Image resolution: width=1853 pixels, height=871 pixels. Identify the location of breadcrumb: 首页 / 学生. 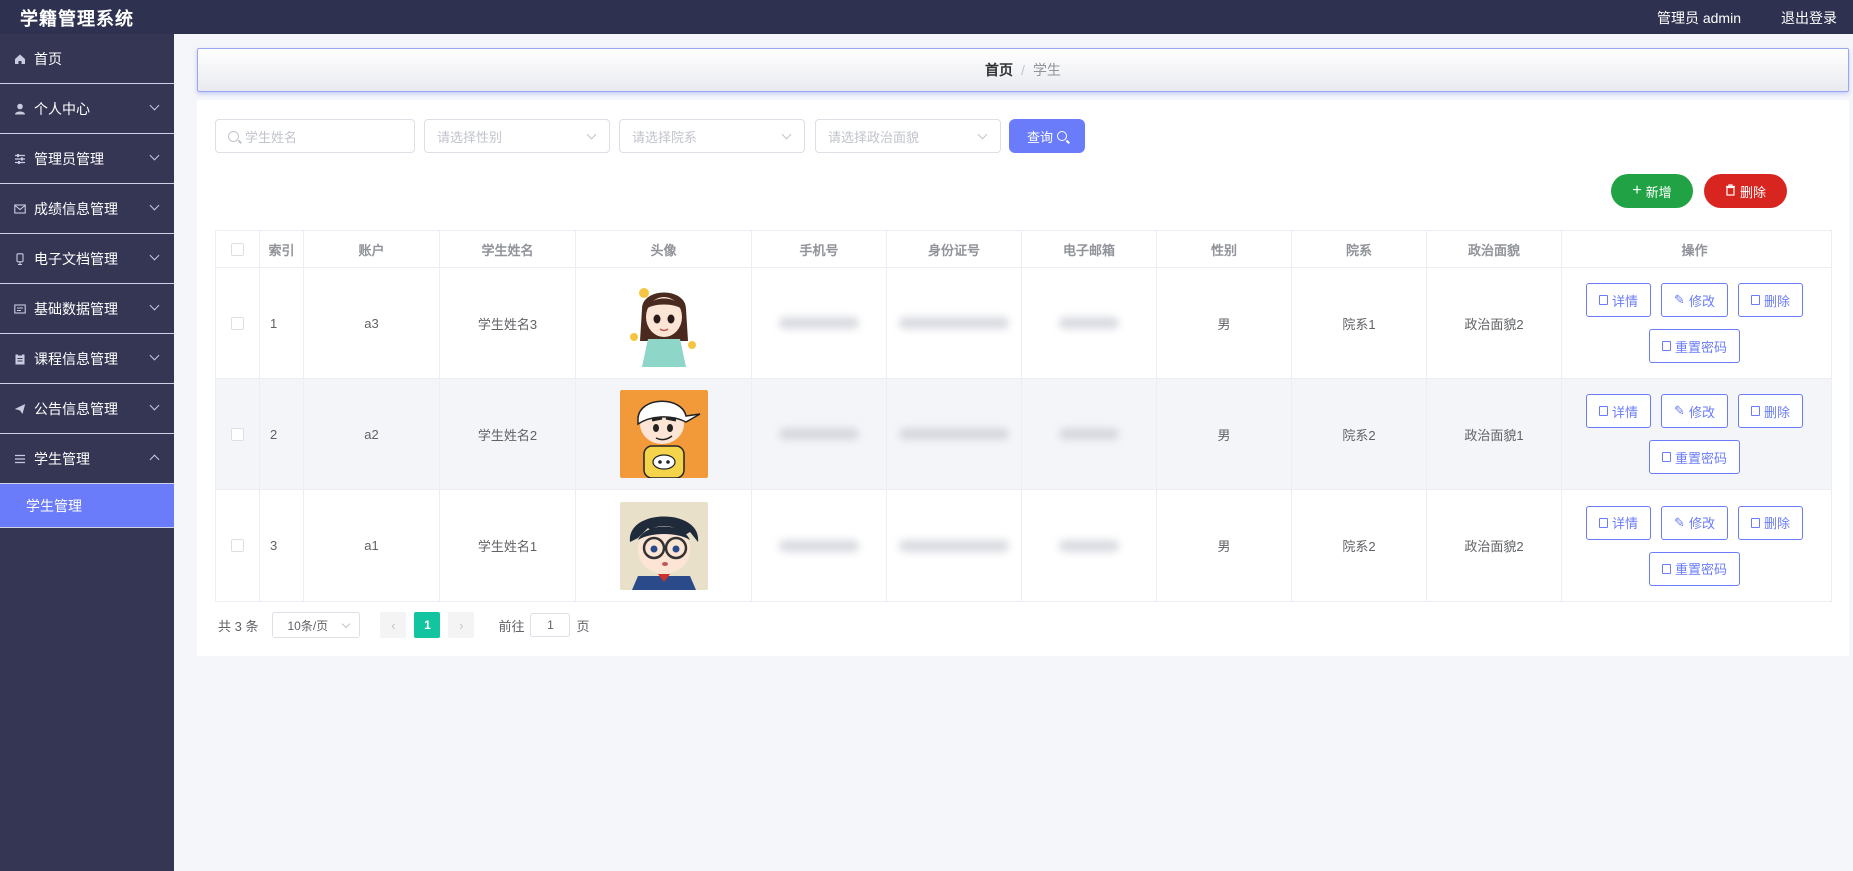
(1023, 70).